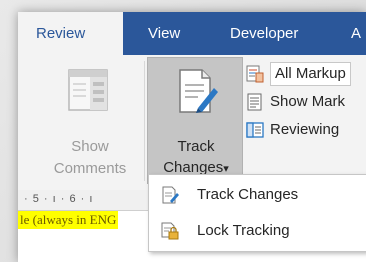 The height and width of the screenshot is (262, 366). I want to click on lock-tracking-icon, so click(170, 231).